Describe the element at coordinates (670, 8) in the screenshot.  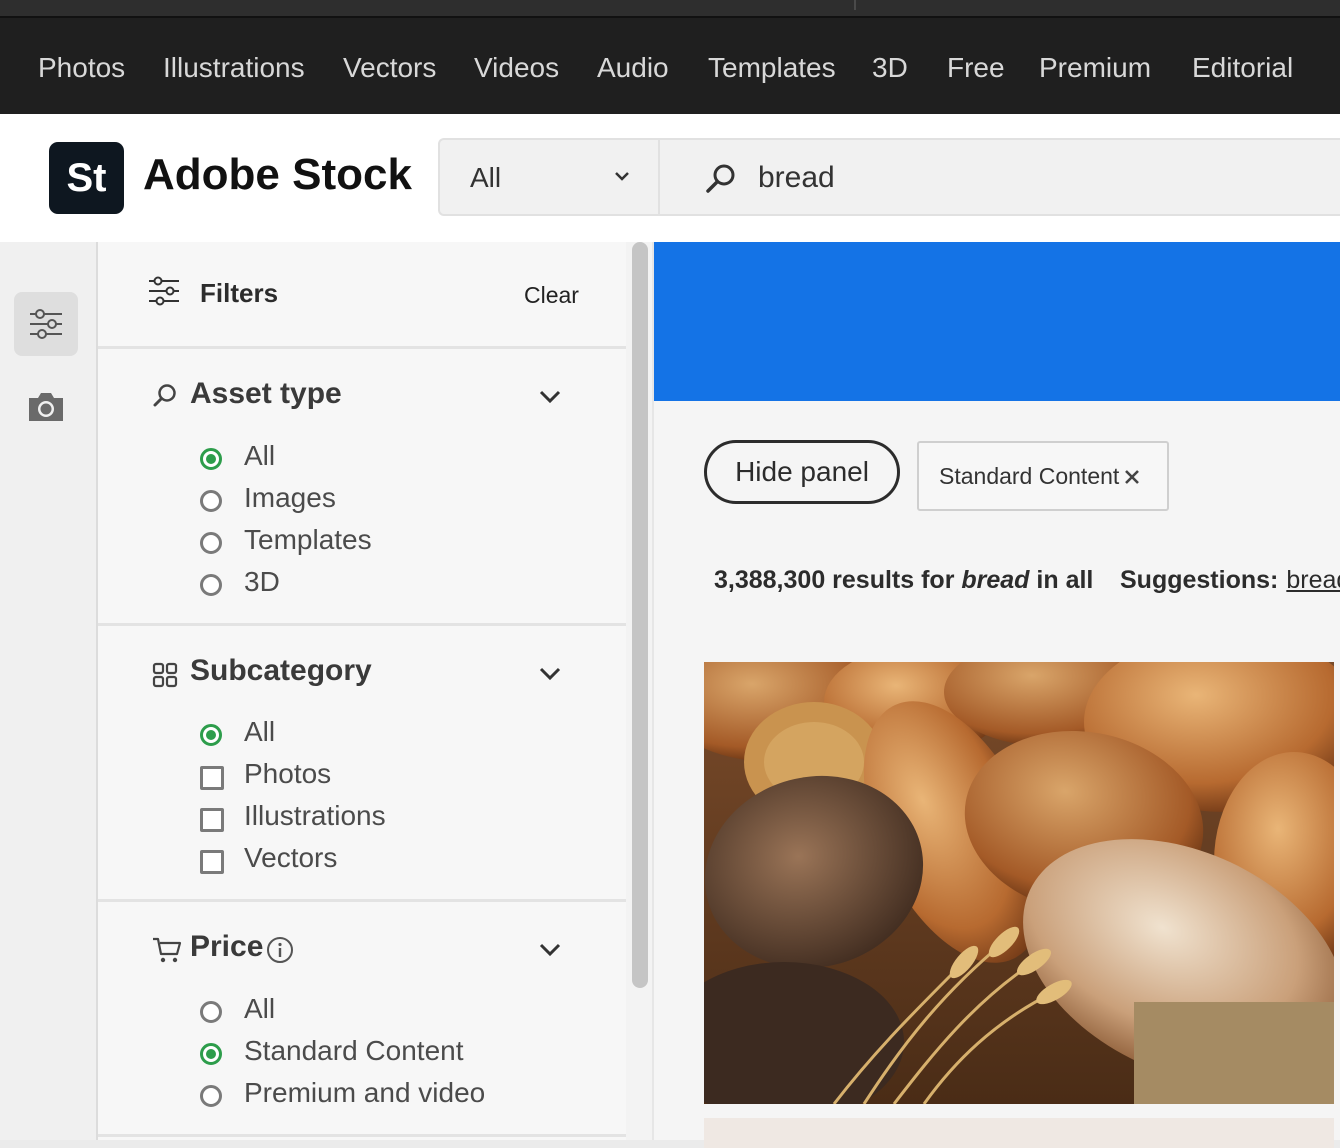
I see `window-top-strip` at that location.